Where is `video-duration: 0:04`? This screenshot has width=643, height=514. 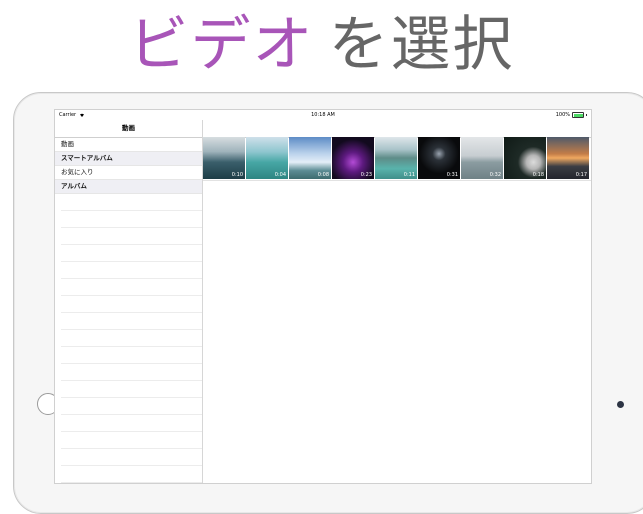 video-duration: 0:04 is located at coordinates (280, 175).